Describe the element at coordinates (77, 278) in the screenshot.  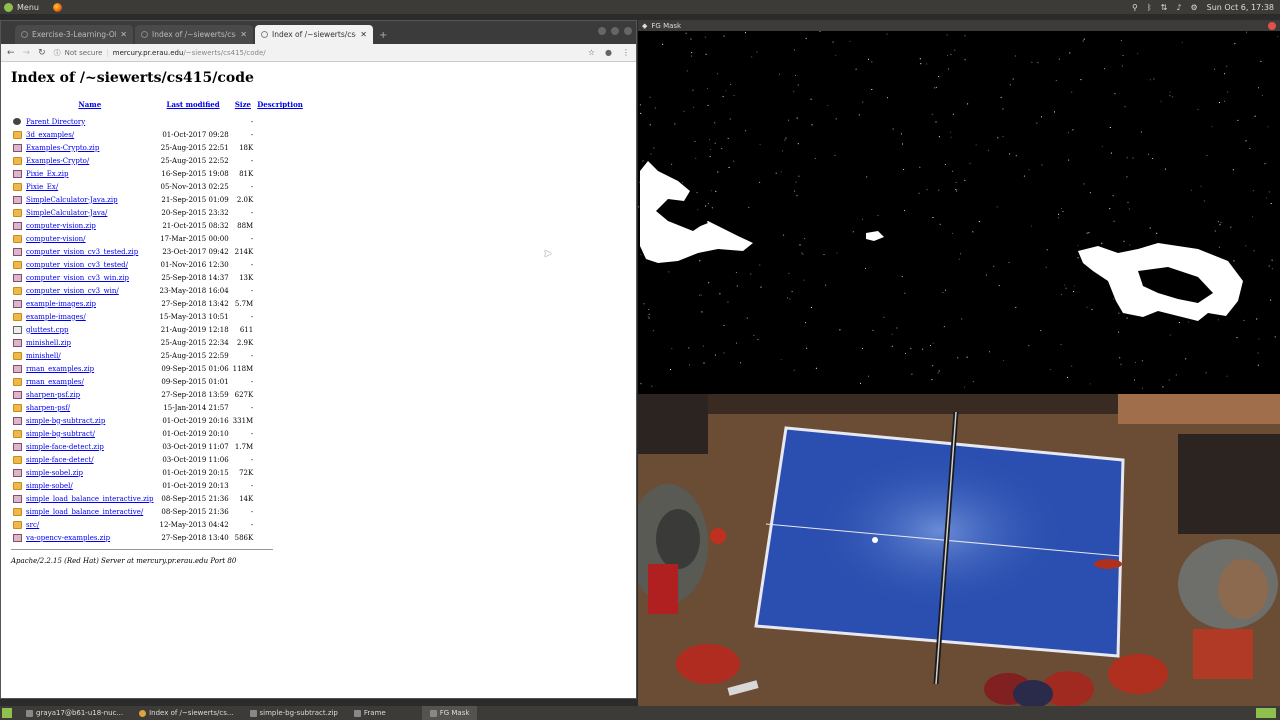
I see `file-link: computer_vision_cv3_win.zip` at that location.